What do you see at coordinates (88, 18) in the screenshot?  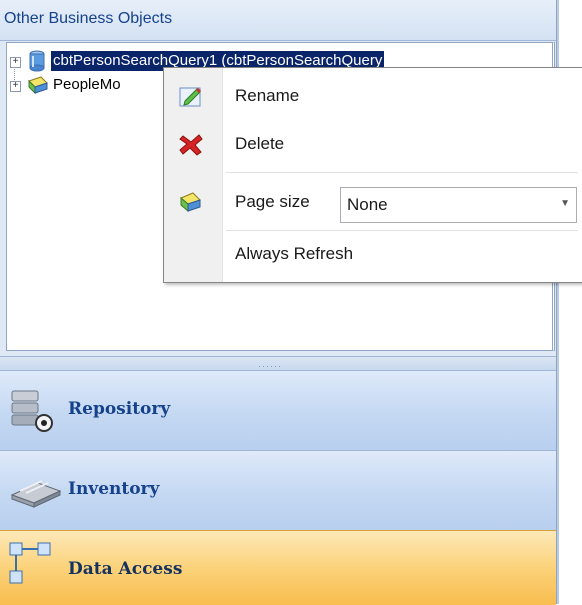 I see `panel-title: Other Business Objects` at bounding box center [88, 18].